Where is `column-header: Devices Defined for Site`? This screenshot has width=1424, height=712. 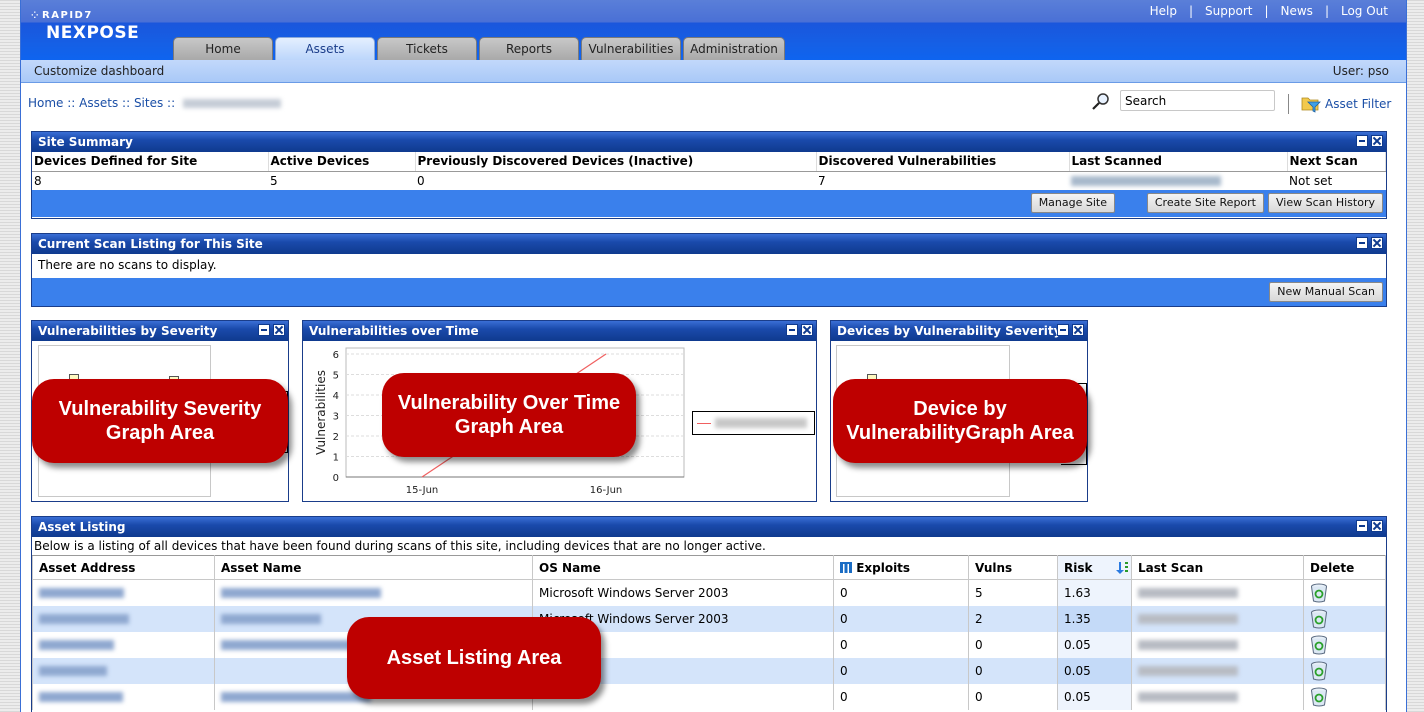
column-header: Devices Defined for Site is located at coordinates (150, 162).